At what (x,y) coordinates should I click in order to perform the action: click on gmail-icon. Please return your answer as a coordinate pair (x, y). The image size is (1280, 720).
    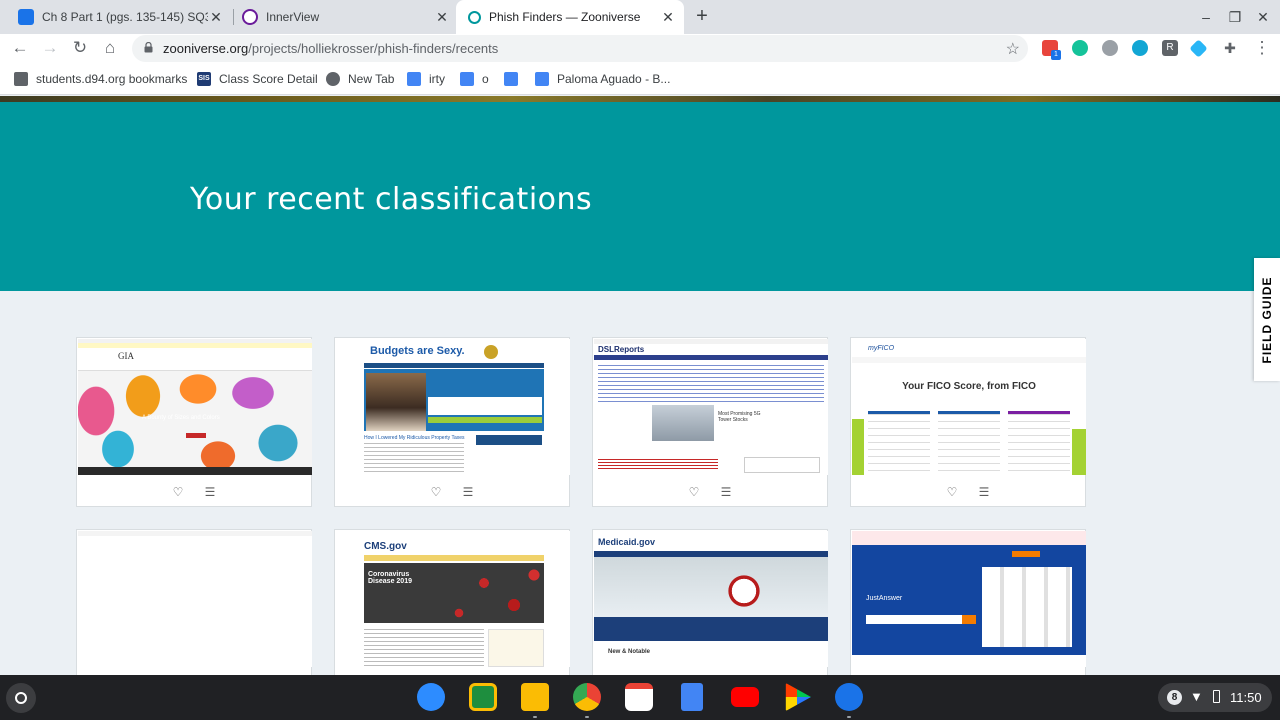
    Looking at the image, I should click on (639, 697).